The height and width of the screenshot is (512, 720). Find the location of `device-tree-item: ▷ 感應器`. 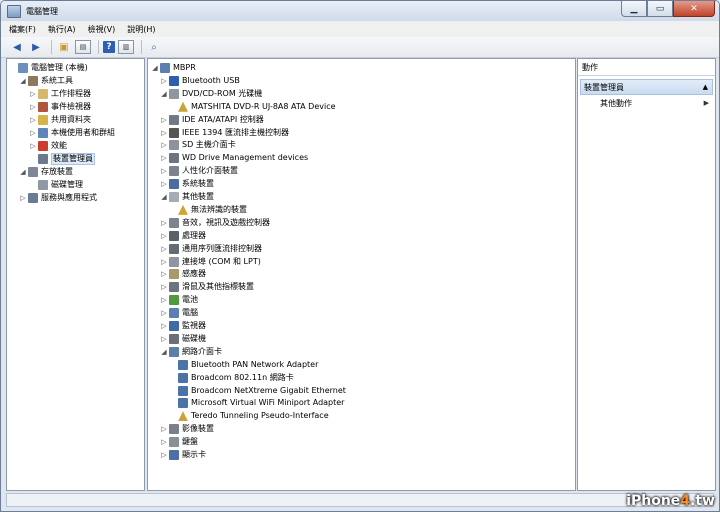

device-tree-item: ▷ 感應器 is located at coordinates (183, 274).